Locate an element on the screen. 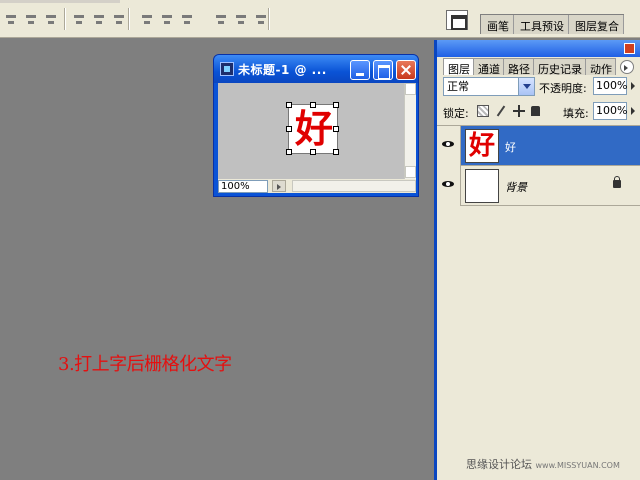 Image resolution: width=640 pixels, height=480 pixels. opacity-label: 不透明度: is located at coordinates (563, 88).